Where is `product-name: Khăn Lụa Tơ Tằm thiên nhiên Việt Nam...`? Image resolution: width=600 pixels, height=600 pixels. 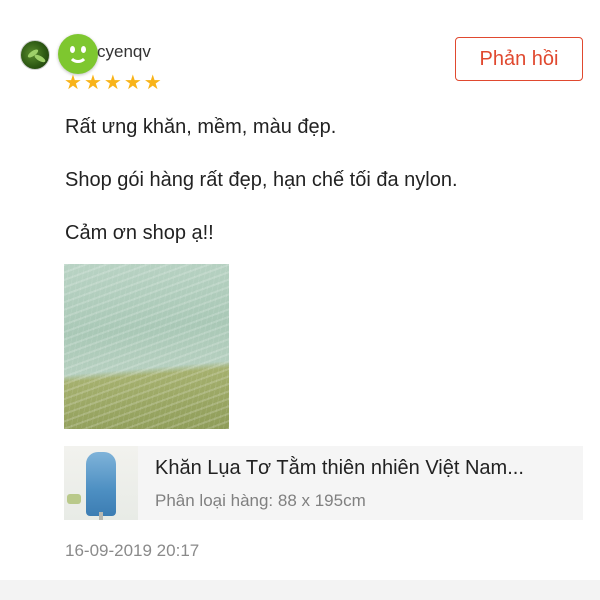
product-name: Khăn Lụa Tơ Tằm thiên nhiên Việt Nam... is located at coordinates (339, 468).